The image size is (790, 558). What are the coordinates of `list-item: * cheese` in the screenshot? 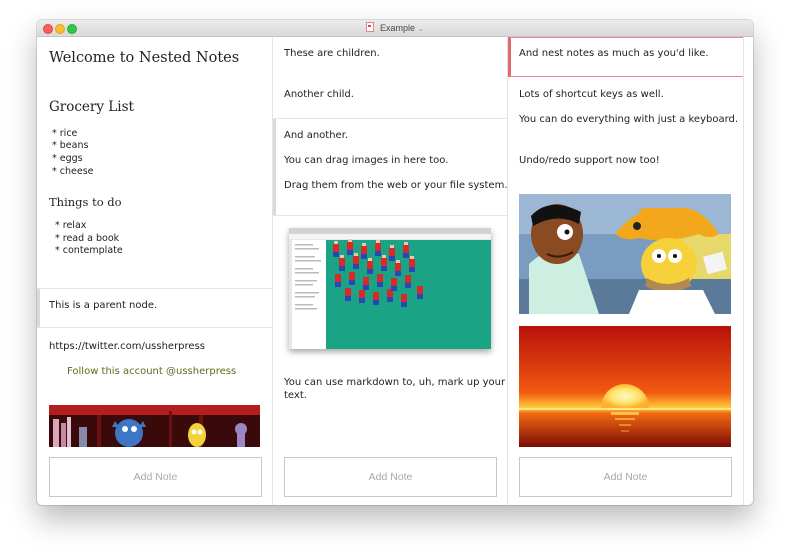 It's located at (73, 171).